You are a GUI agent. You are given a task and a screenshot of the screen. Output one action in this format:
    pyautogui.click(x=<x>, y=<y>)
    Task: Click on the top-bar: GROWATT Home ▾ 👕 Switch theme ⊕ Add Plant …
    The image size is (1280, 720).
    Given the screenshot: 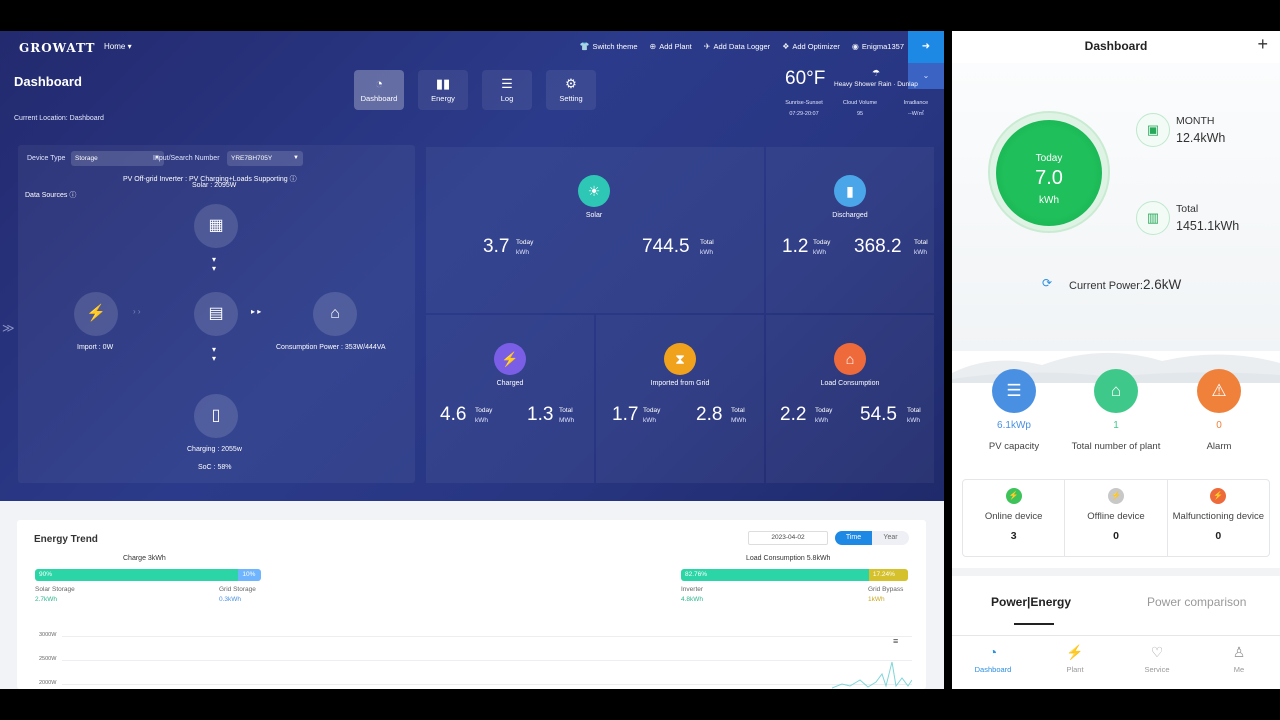 What is the action you would take?
    pyautogui.click(x=472, y=47)
    